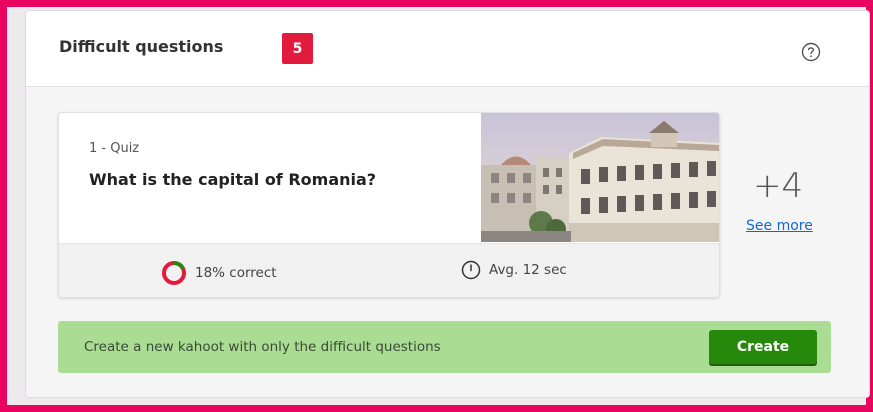 This screenshot has height=412, width=873. I want to click on avg-time-stat: Avg. 12 sec, so click(514, 270).